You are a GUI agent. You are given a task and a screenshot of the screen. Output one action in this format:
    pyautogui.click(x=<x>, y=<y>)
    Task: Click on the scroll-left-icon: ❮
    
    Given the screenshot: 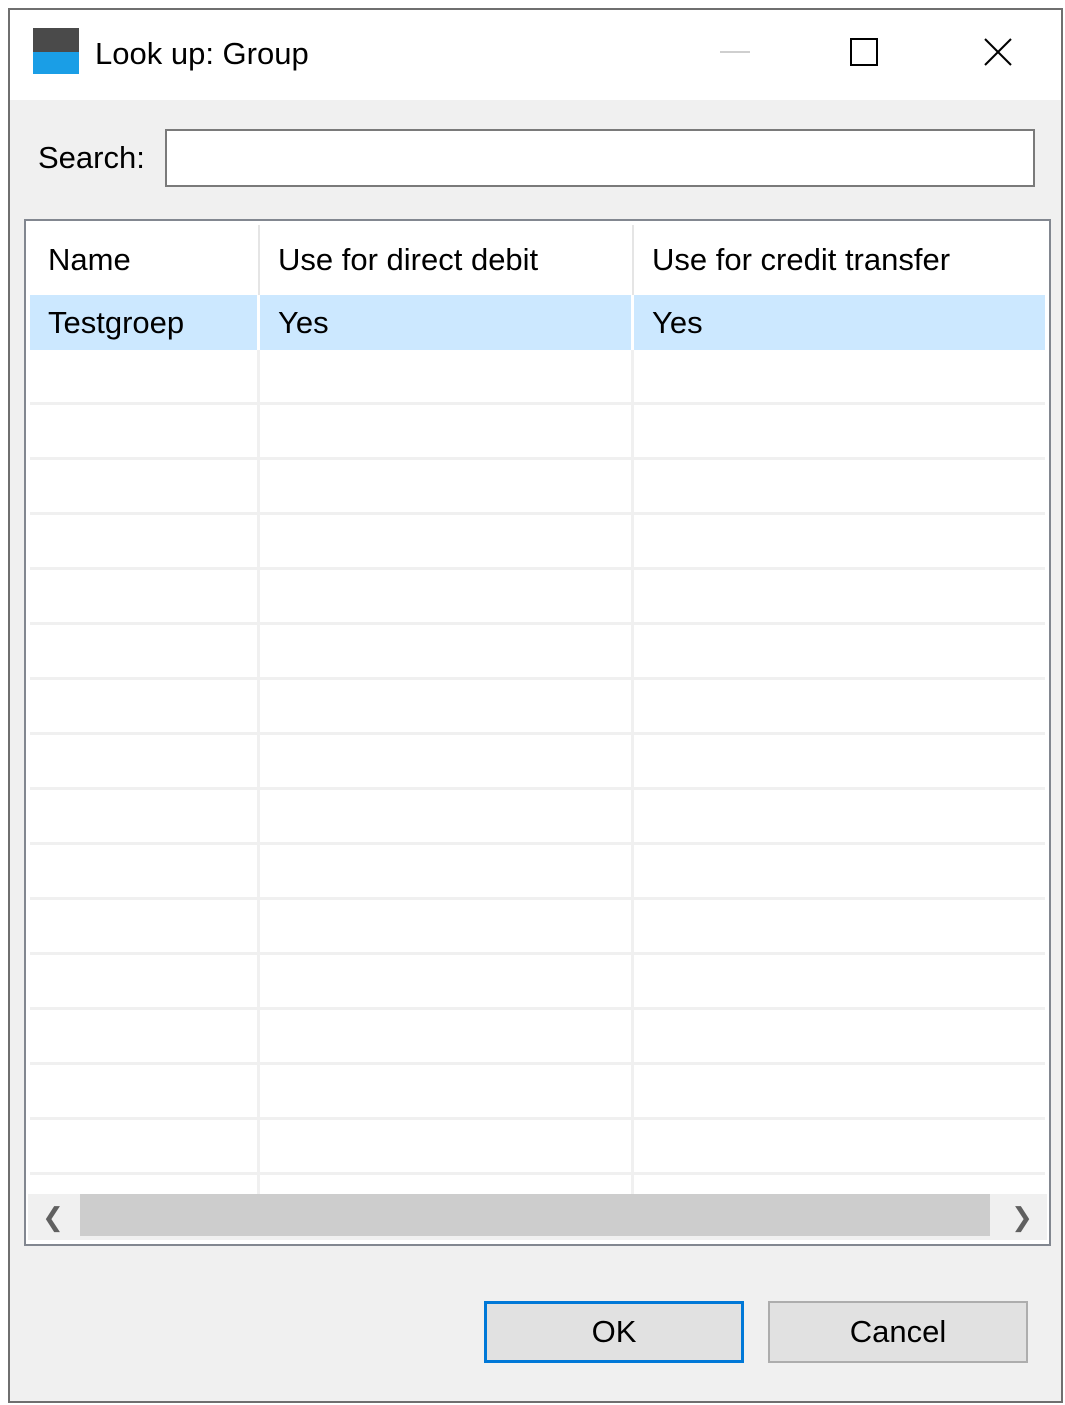 What is the action you would take?
    pyautogui.click(x=53, y=1217)
    